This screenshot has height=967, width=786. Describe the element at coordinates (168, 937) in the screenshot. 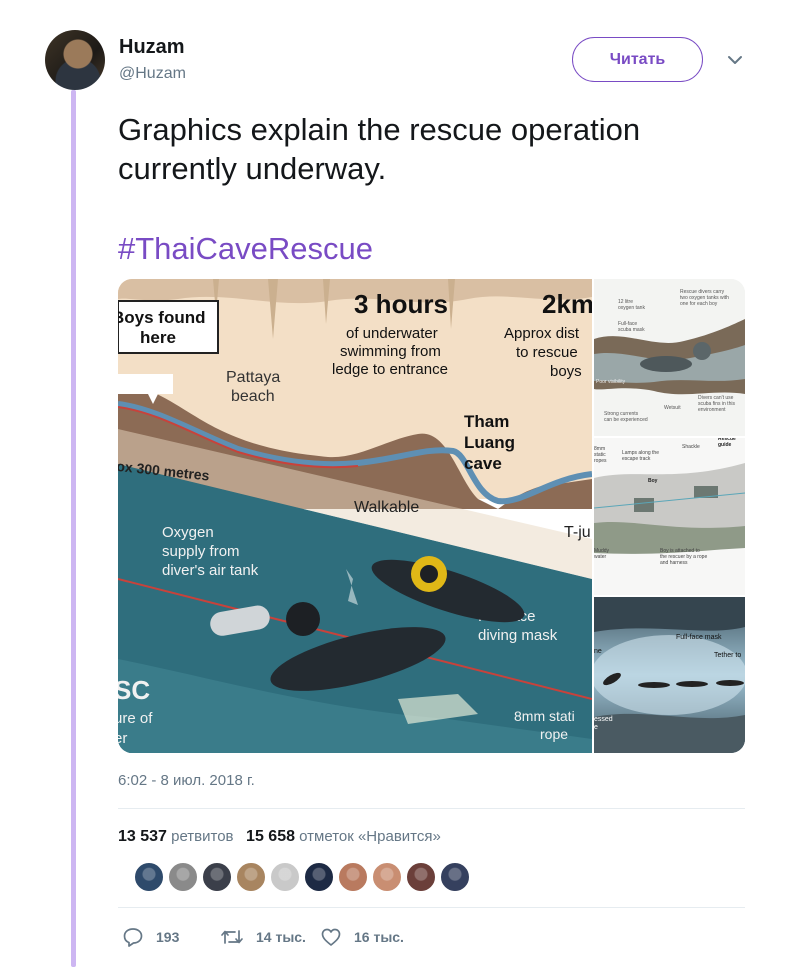

I see `reply-count: 193` at that location.